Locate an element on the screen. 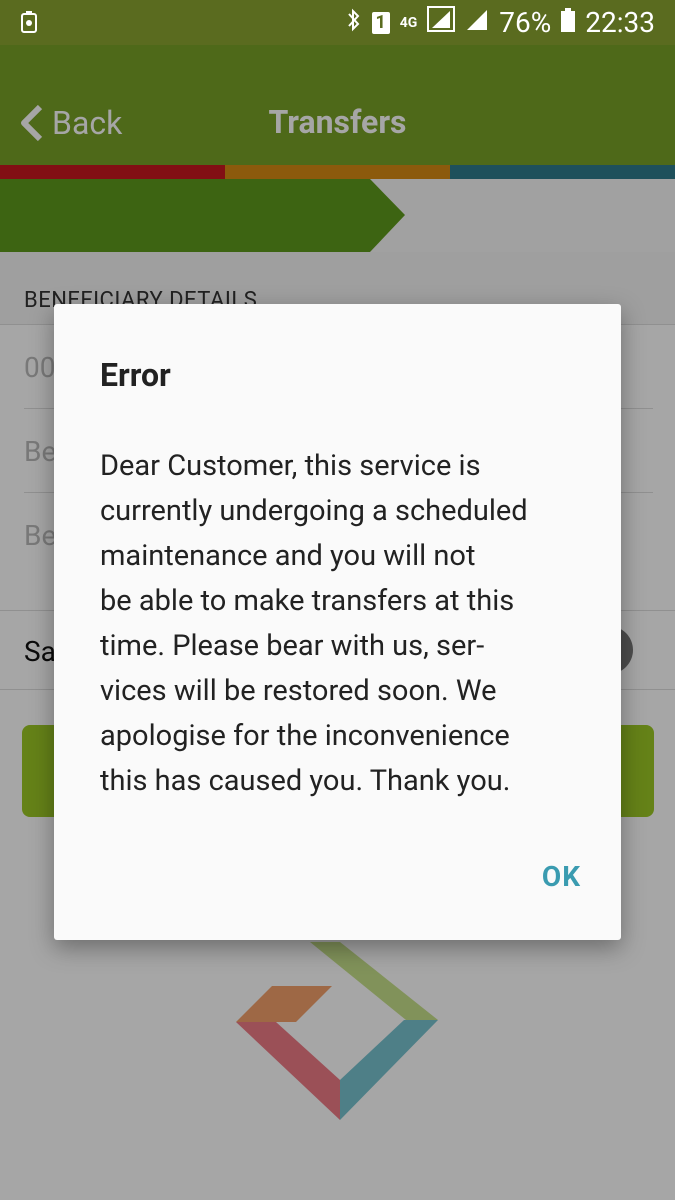  ok-button: OK is located at coordinates (561, 876).